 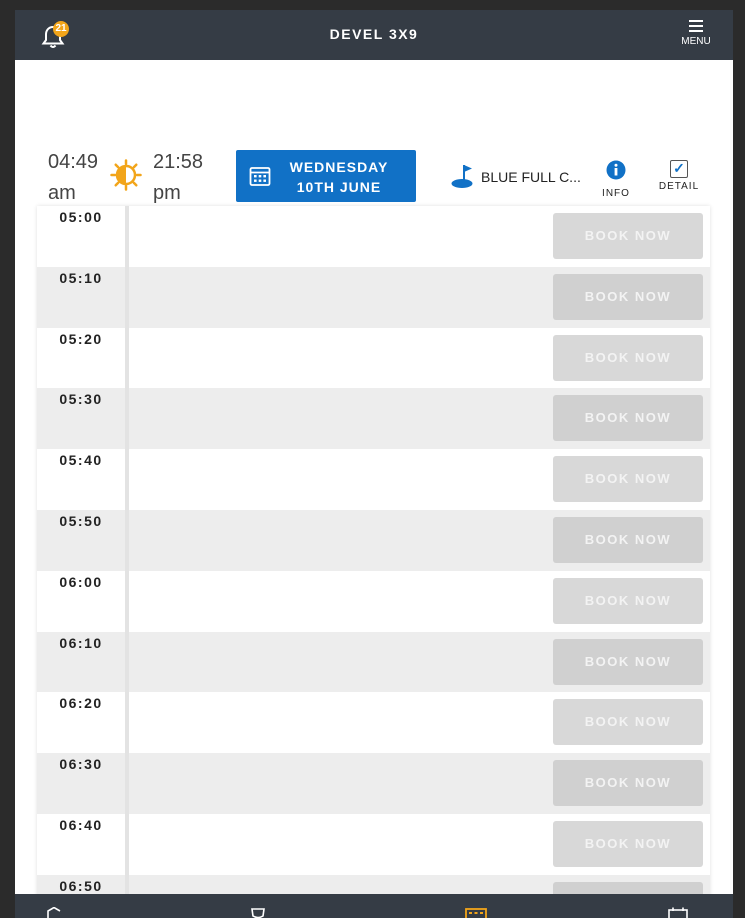 I want to click on bottom-nav, so click(x=374, y=906).